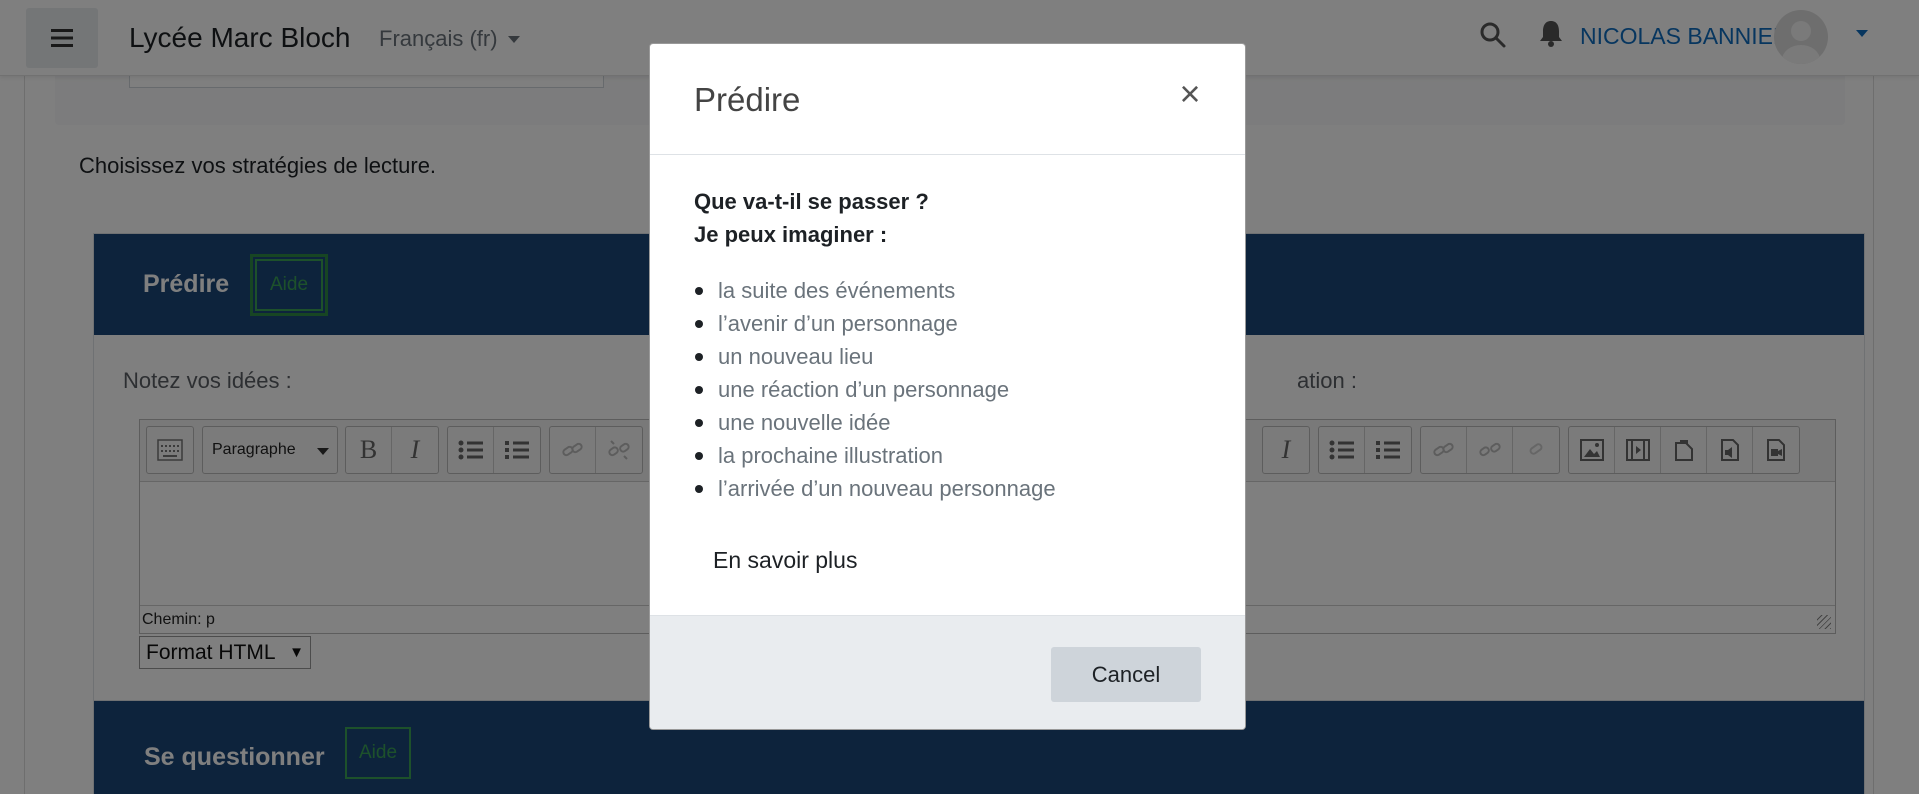 The height and width of the screenshot is (794, 1919). Describe the element at coordinates (947, 99) in the screenshot. I see `modal-header: Prédire ×` at that location.